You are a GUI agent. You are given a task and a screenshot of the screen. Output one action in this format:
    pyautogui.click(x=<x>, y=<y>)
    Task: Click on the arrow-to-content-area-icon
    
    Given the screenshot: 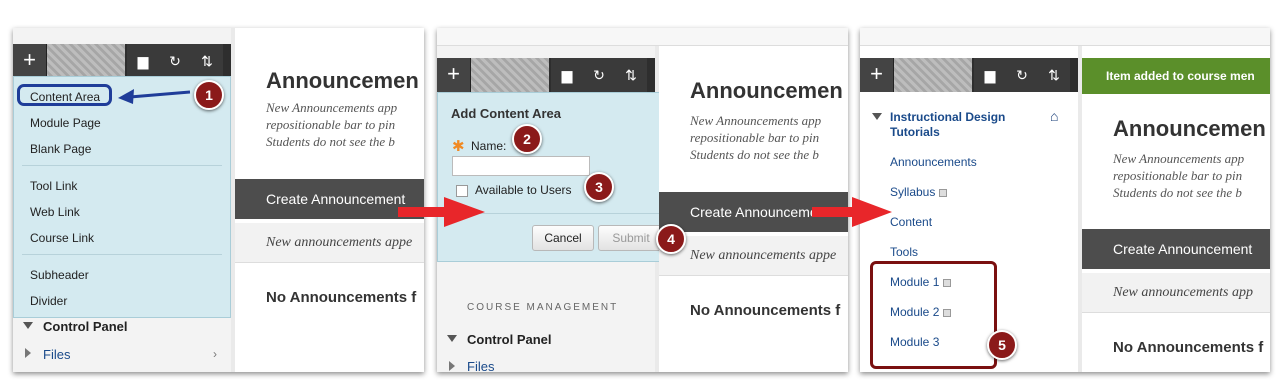 What is the action you would take?
    pyautogui.click(x=154, y=96)
    